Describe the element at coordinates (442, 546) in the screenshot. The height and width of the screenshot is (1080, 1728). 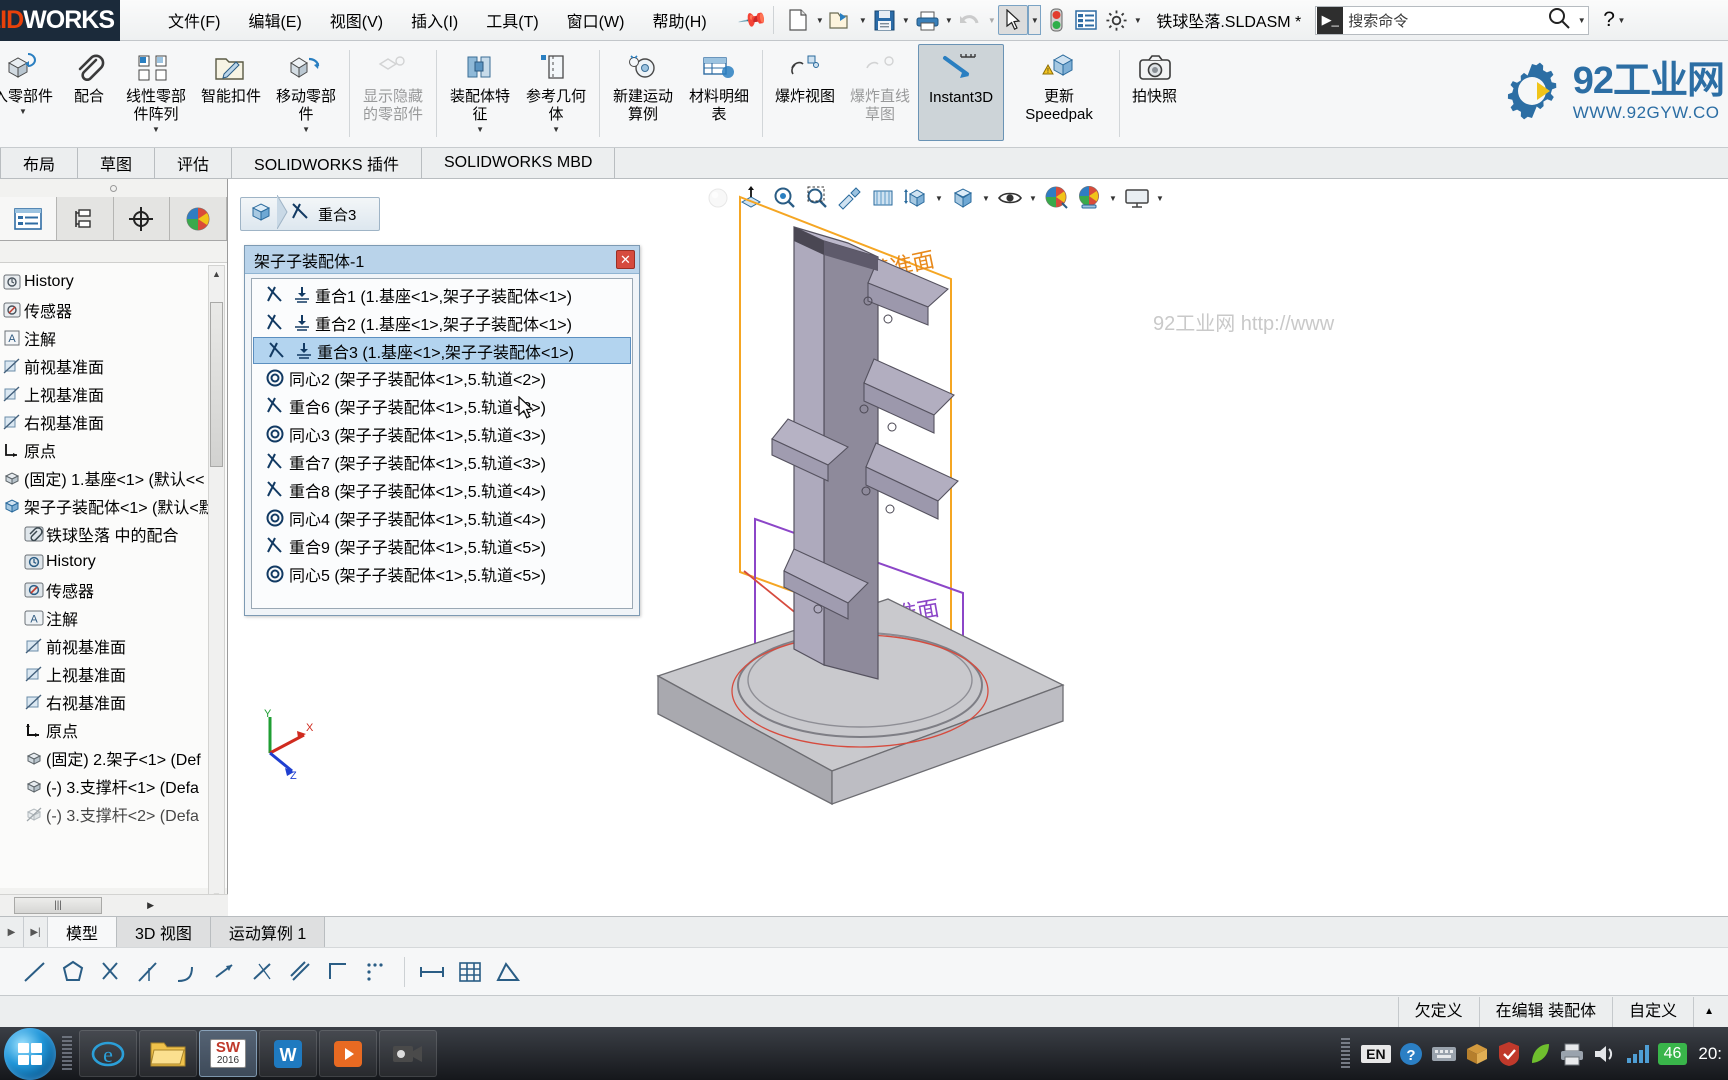
I see `mate-row-coincident9: 重合9 (架子子装配体<1>,5.轨道<5>)` at that location.